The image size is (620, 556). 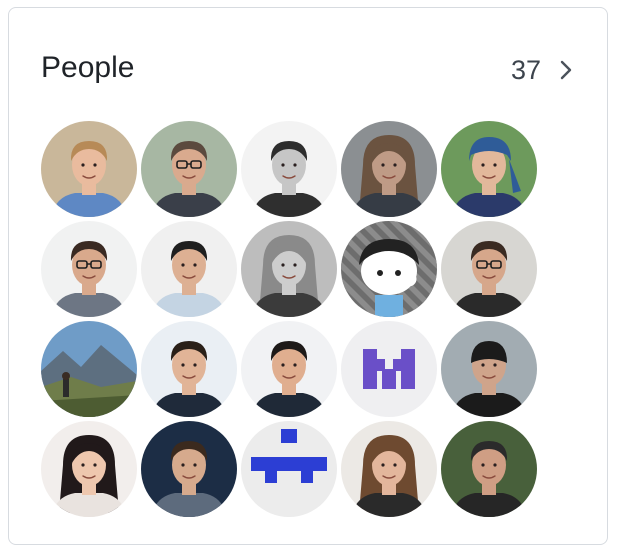 I want to click on chevron-right-icon, so click(x=566, y=70).